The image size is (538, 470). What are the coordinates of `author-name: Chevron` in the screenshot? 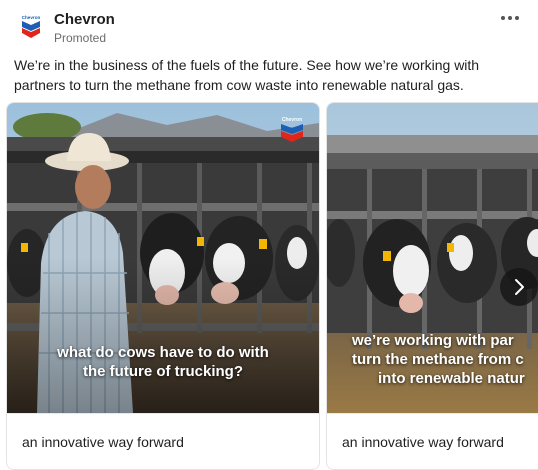 It's located at (84, 19).